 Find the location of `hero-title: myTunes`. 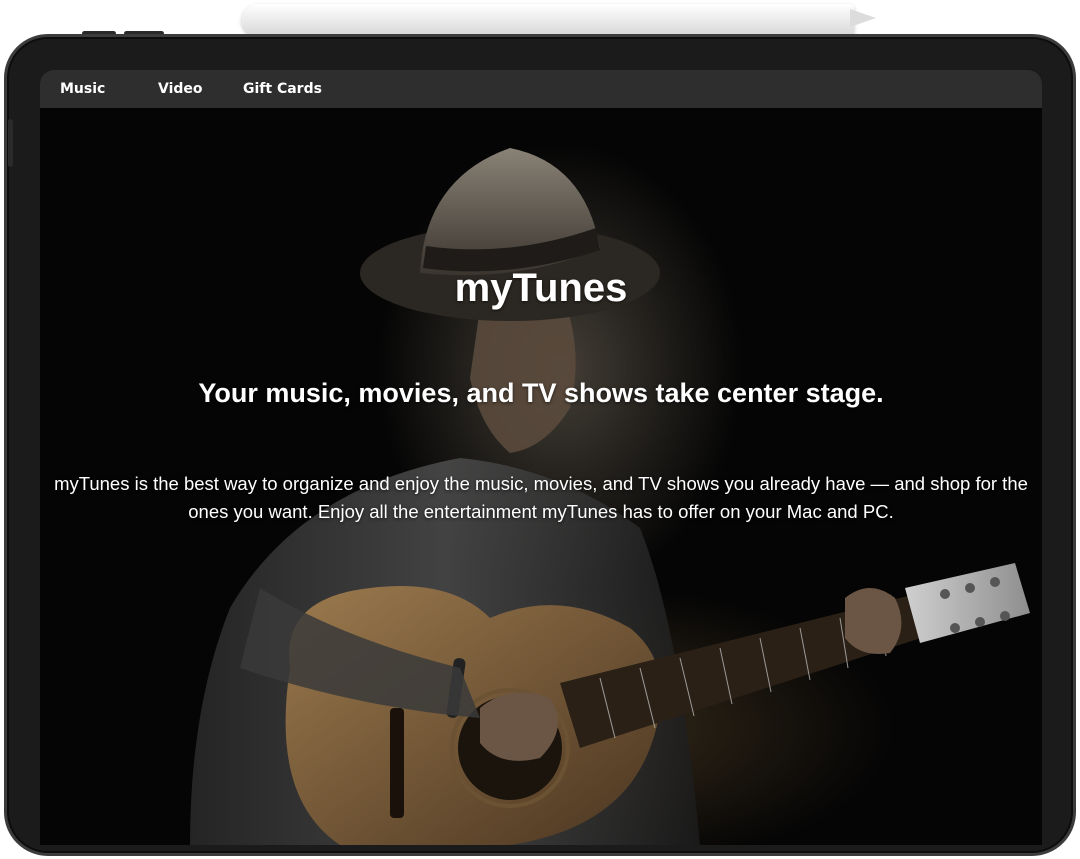

hero-title: myTunes is located at coordinates (541, 288).